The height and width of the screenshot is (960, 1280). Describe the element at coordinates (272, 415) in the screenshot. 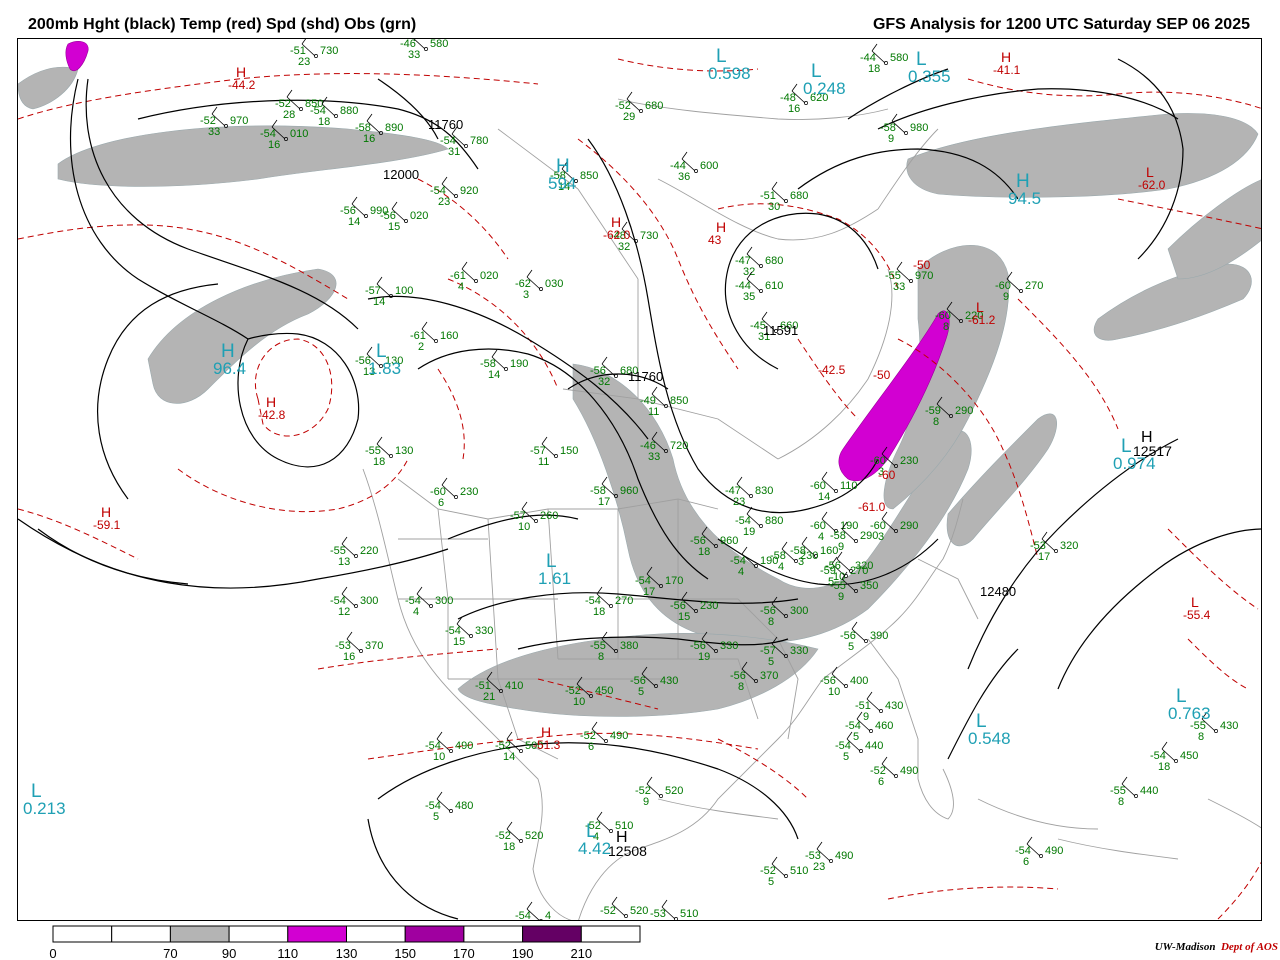

I see `center-value: -42.8` at that location.